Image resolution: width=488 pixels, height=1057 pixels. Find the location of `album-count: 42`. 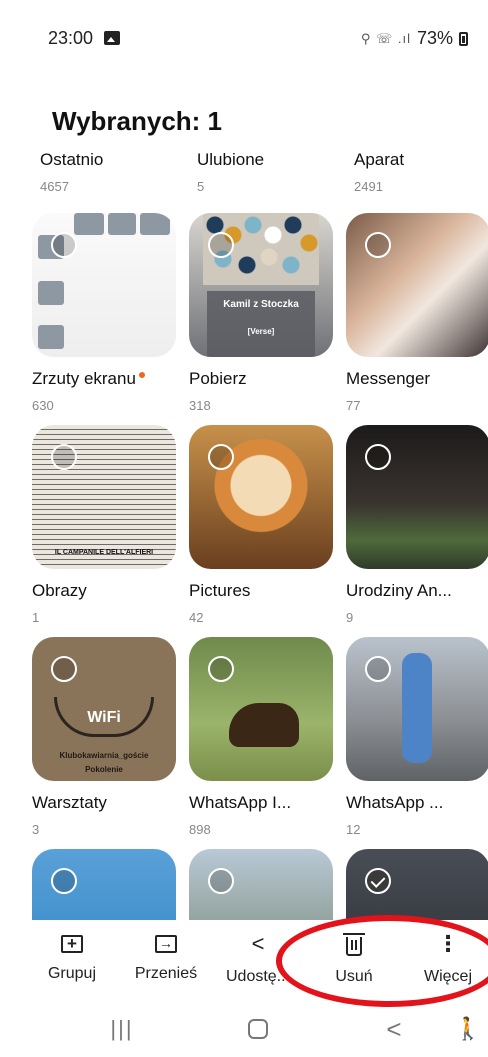

album-count: 42 is located at coordinates (196, 617).